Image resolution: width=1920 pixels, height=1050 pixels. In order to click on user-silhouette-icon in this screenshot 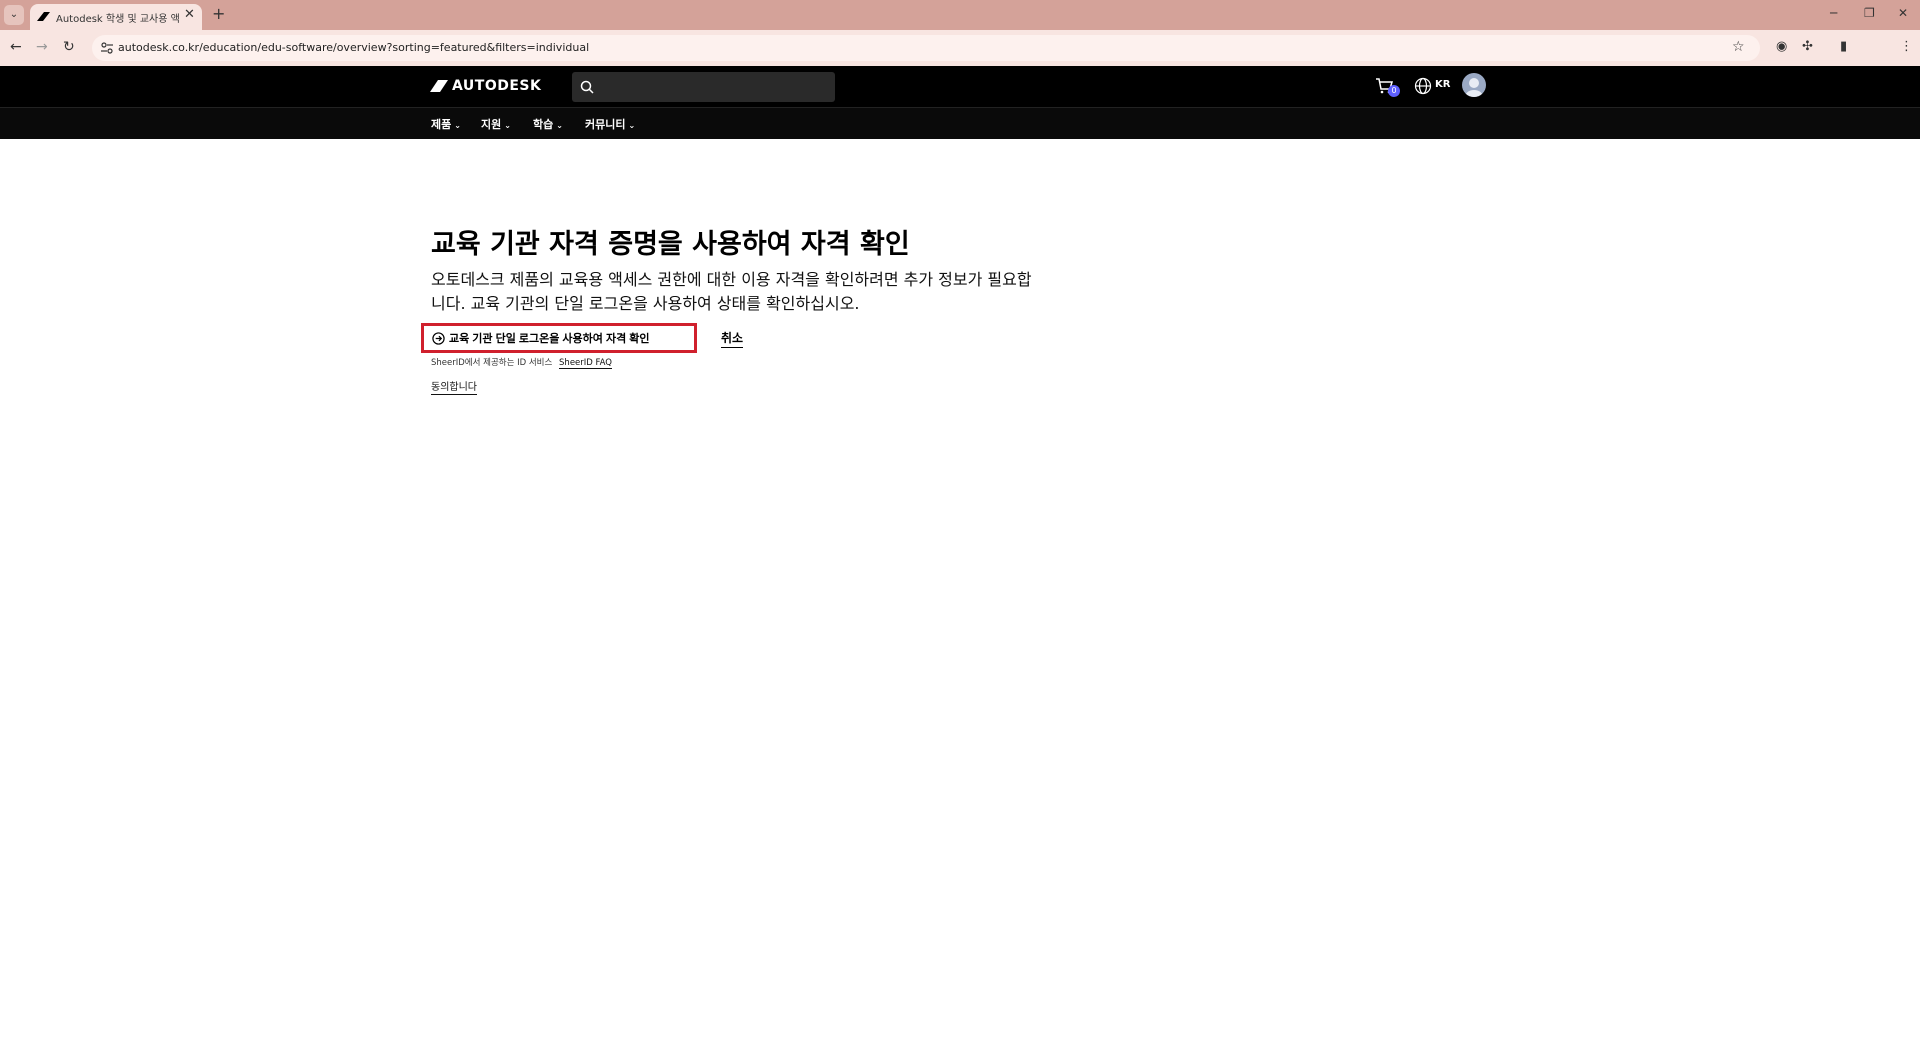, I will do `click(1474, 87)`.